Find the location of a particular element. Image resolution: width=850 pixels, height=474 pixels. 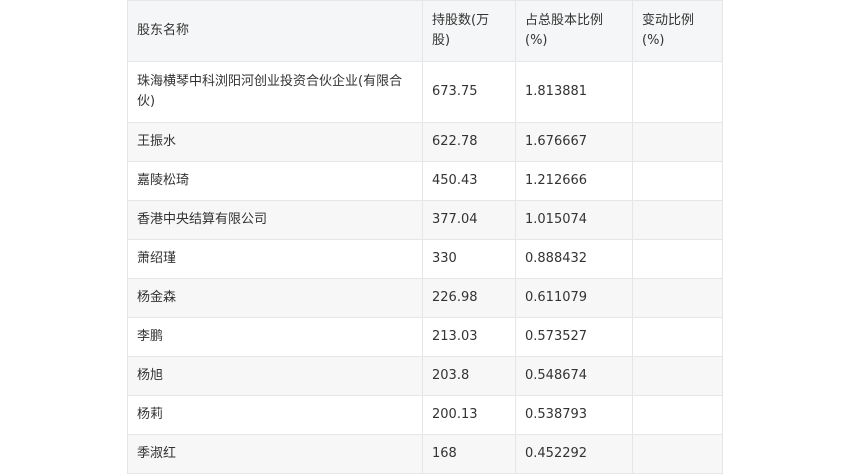

header-row: 股东名称 持股数(万股) 占总股本比例(%) 变动比例(%) is located at coordinates (425, 31).